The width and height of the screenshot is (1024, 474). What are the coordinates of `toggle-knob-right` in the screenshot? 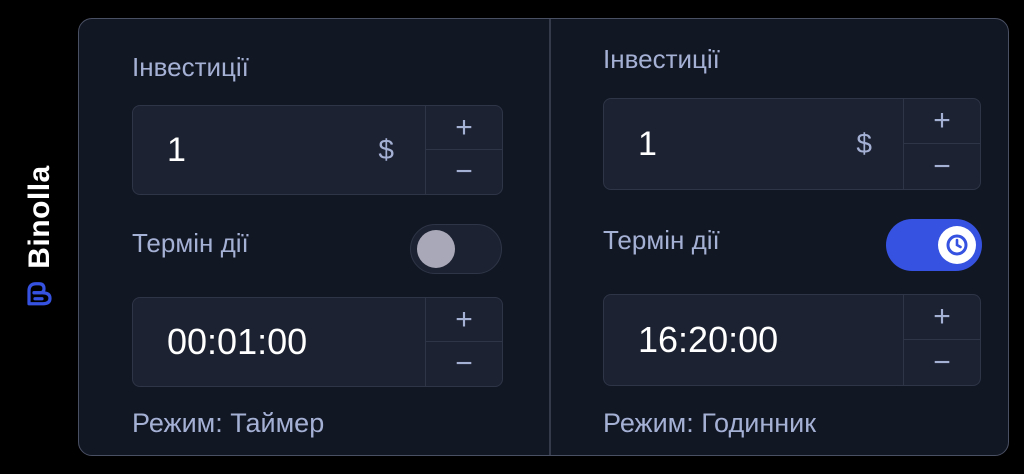 It's located at (957, 245).